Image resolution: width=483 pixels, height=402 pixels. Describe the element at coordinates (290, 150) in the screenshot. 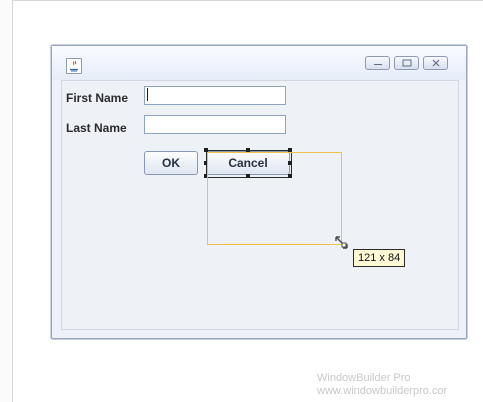

I see `resize-handle-top-right` at that location.